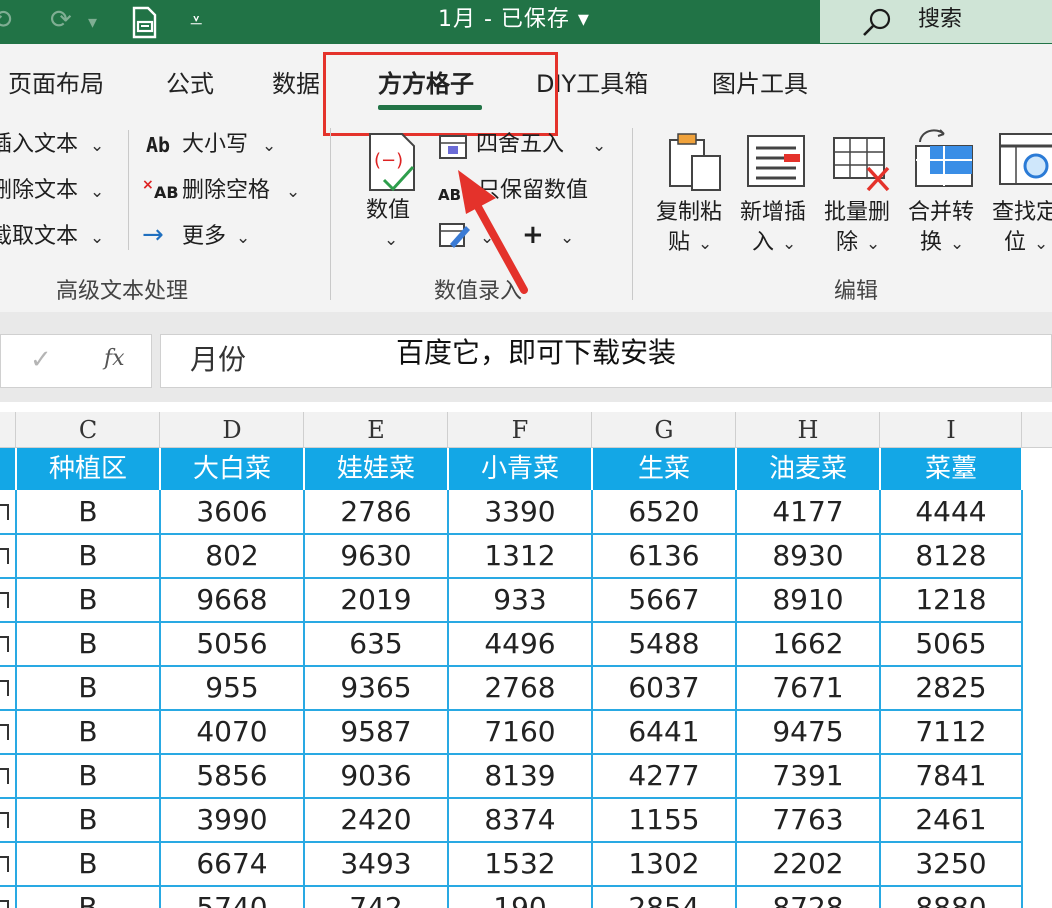  Describe the element at coordinates (808, 776) in the screenshot. I see `table-cell: 7391` at that location.